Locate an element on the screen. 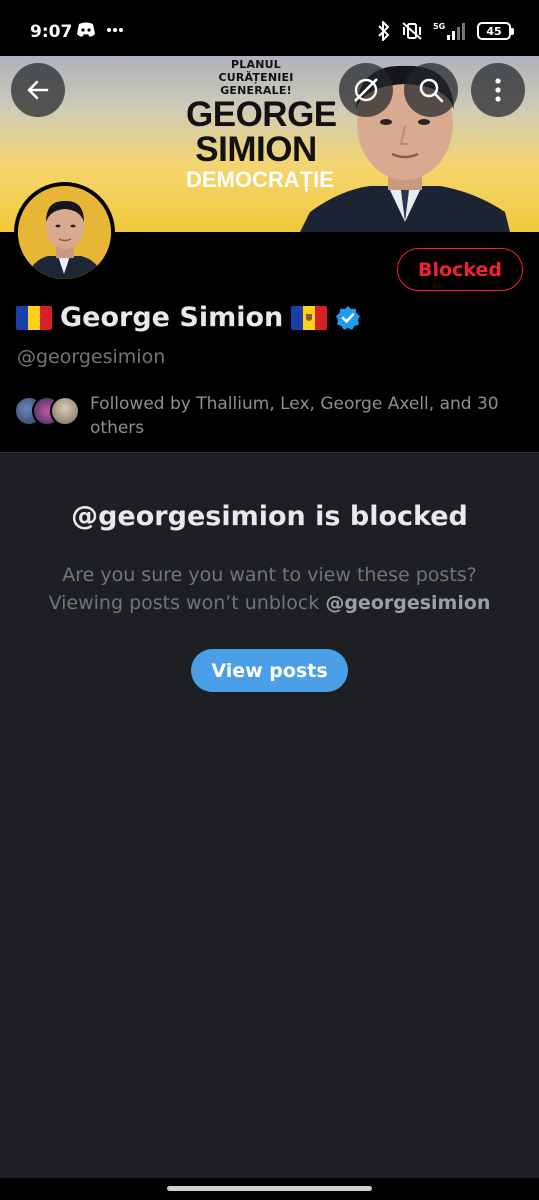 The image size is (539, 1200). blocked-title: @georgesimion is blocked is located at coordinates (269, 516).